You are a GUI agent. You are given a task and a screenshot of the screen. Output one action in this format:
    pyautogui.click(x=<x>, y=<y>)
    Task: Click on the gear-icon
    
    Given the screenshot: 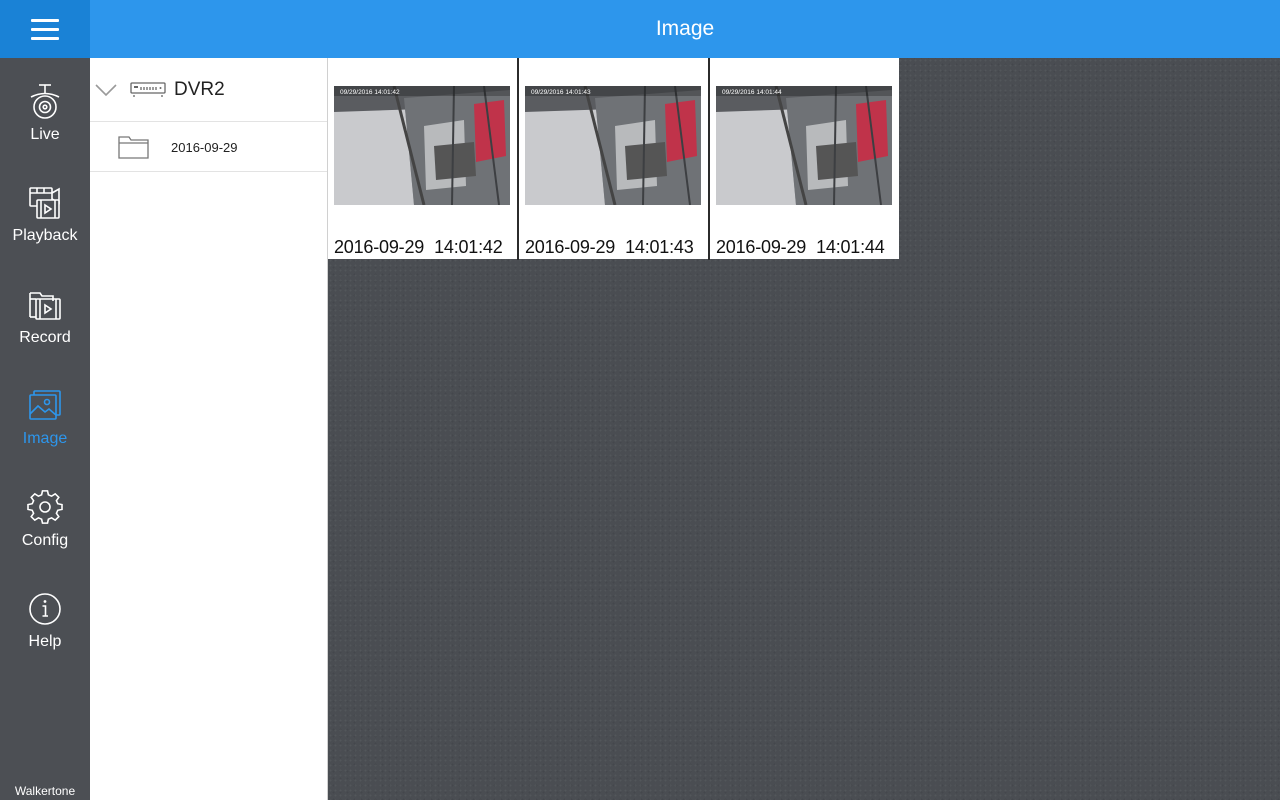 What is the action you would take?
    pyautogui.click(x=45, y=508)
    